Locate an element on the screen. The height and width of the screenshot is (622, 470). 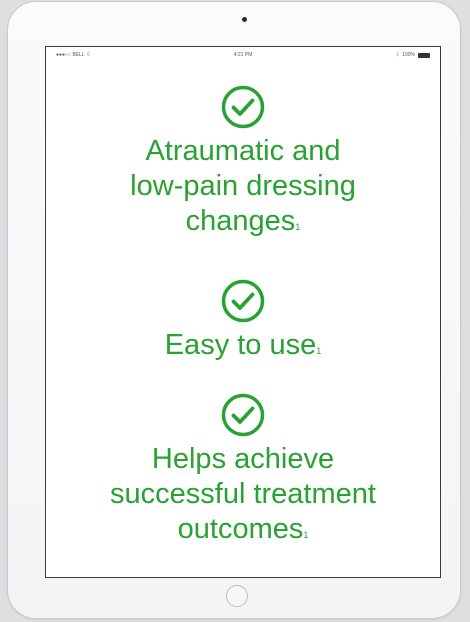
benefit-line-text: outcomes is located at coordinates (240, 529).